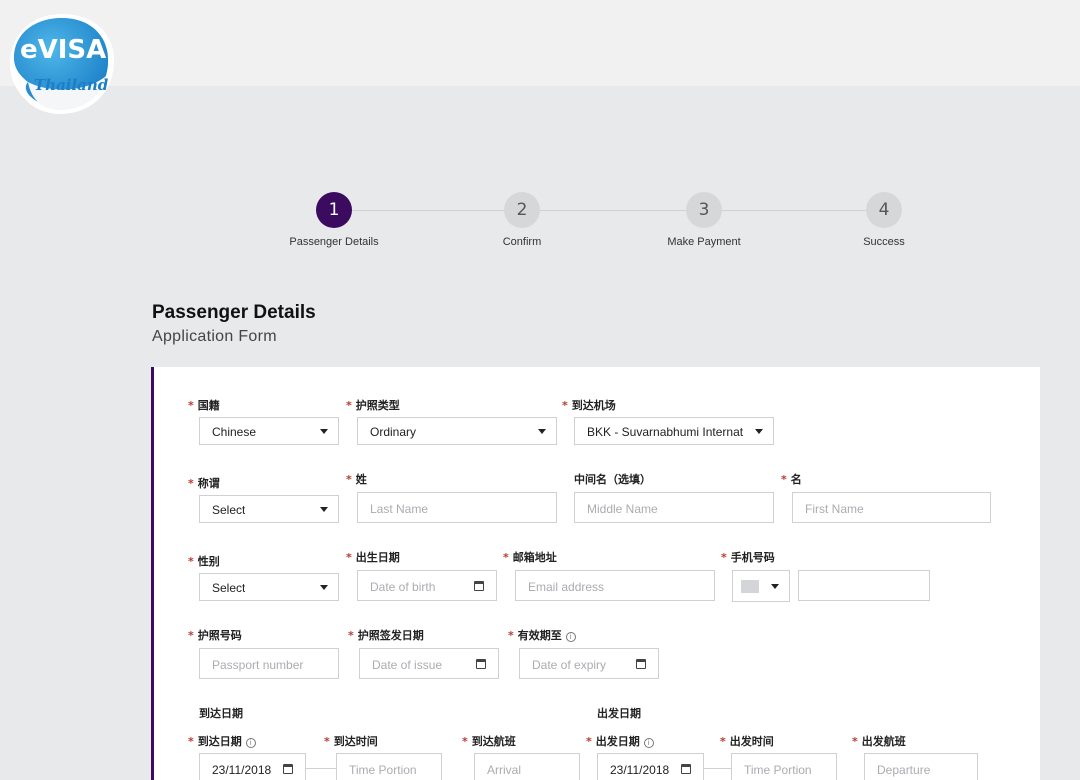  I want to click on middle-name-input: Middle Name, so click(674, 507).